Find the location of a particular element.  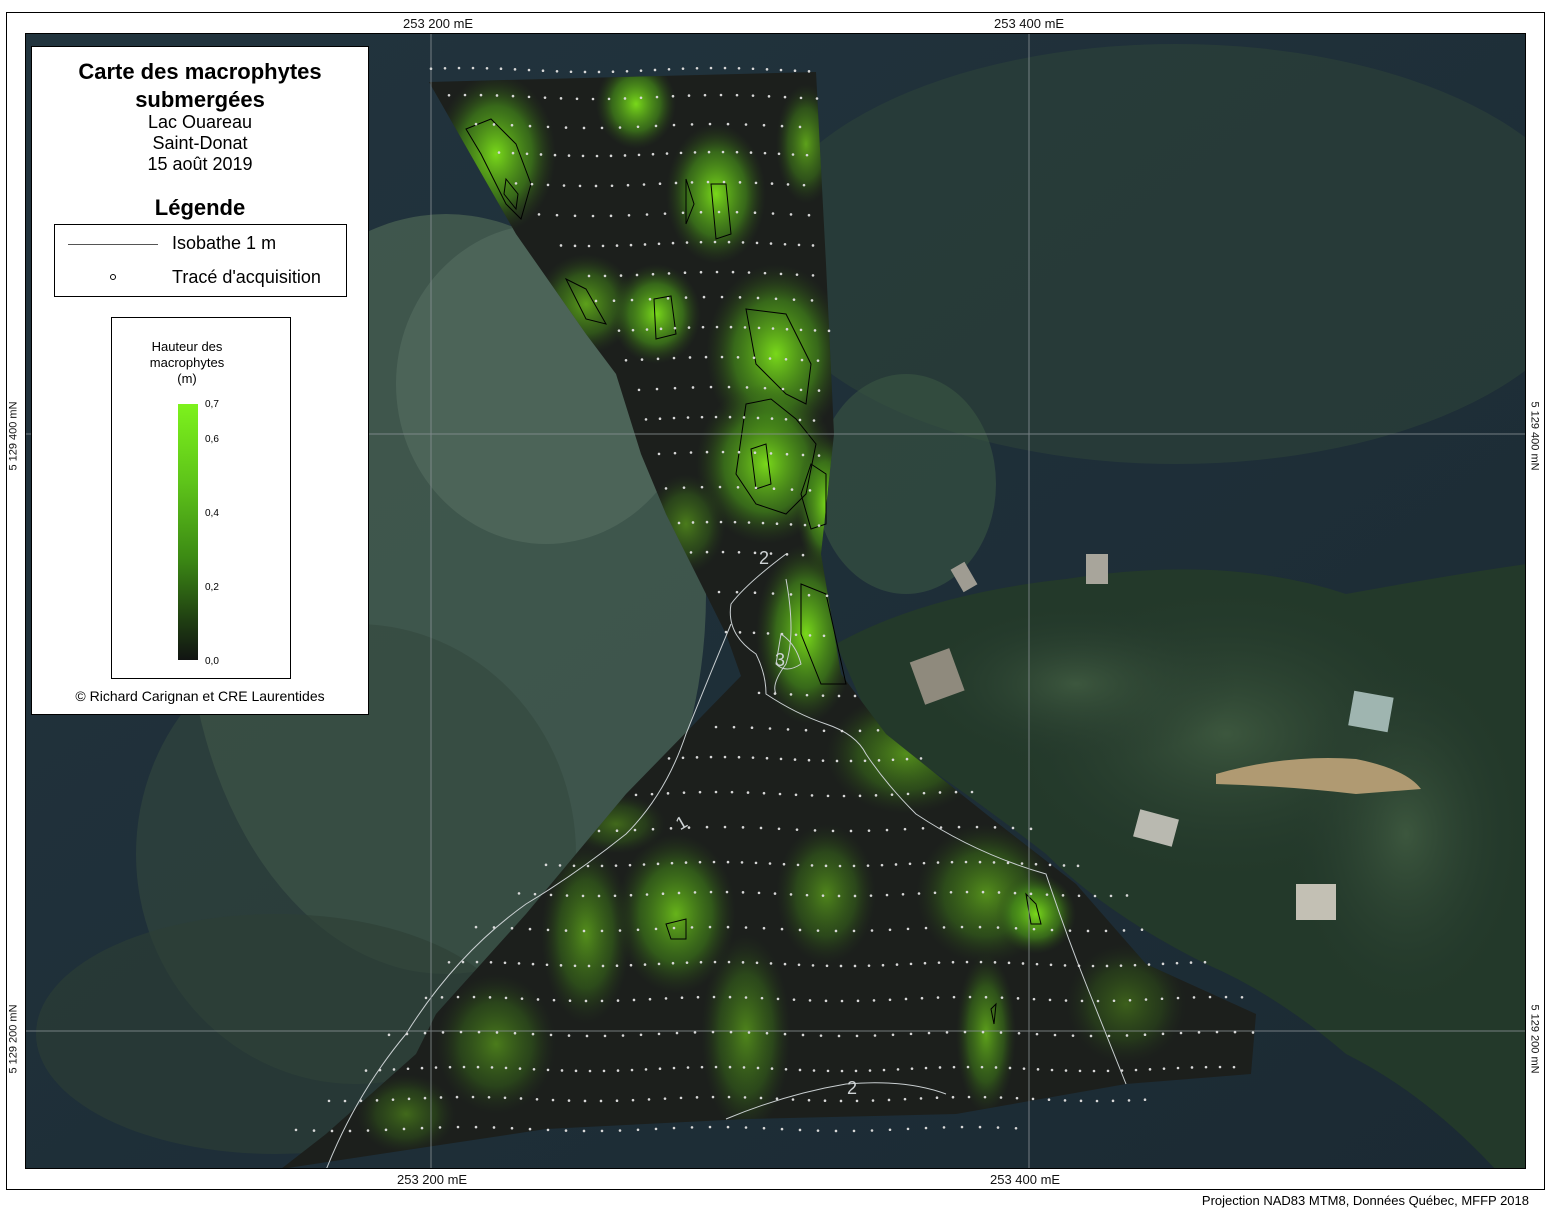

ramp-tick: 0,4 is located at coordinates (212, 513).